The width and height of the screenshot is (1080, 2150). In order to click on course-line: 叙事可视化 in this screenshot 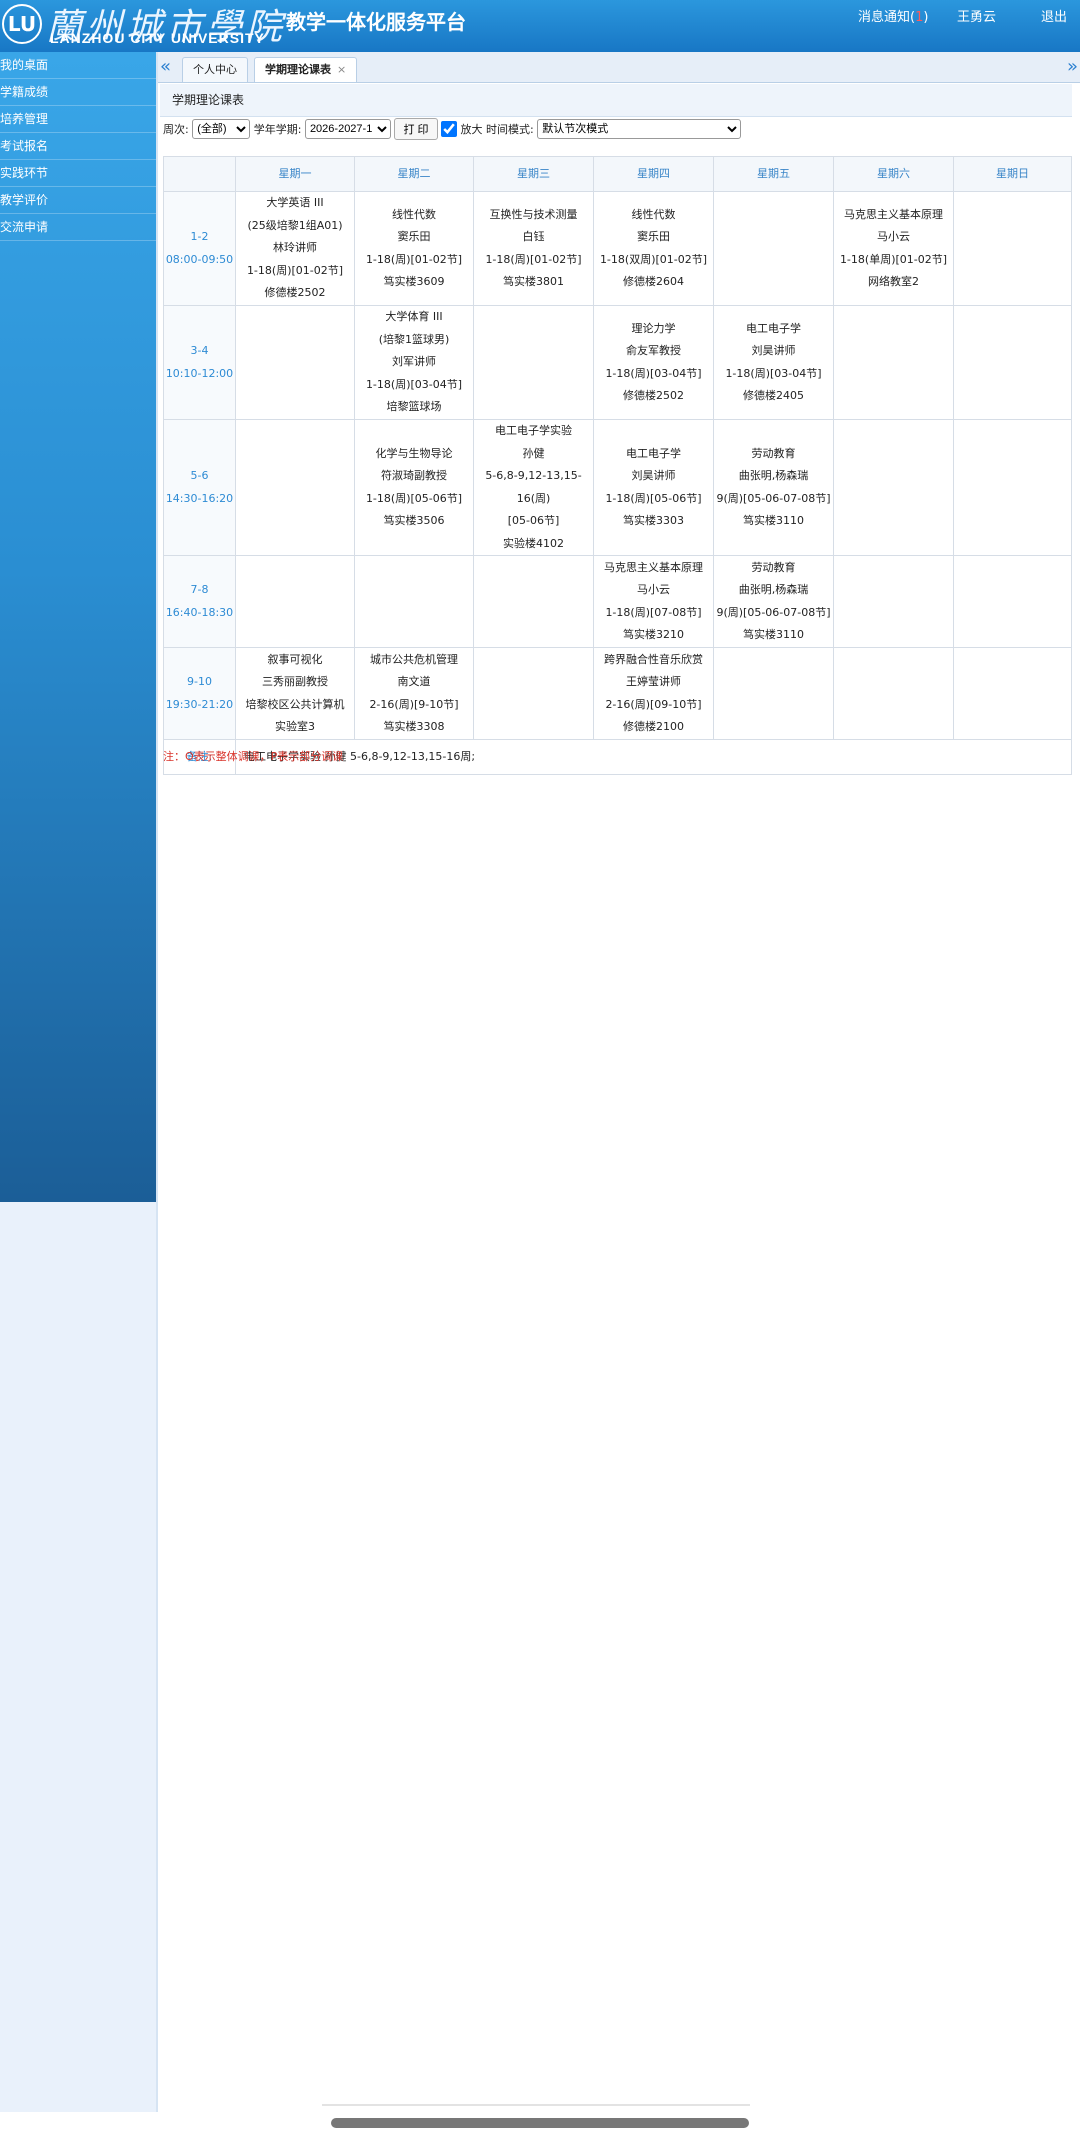, I will do `click(295, 659)`.